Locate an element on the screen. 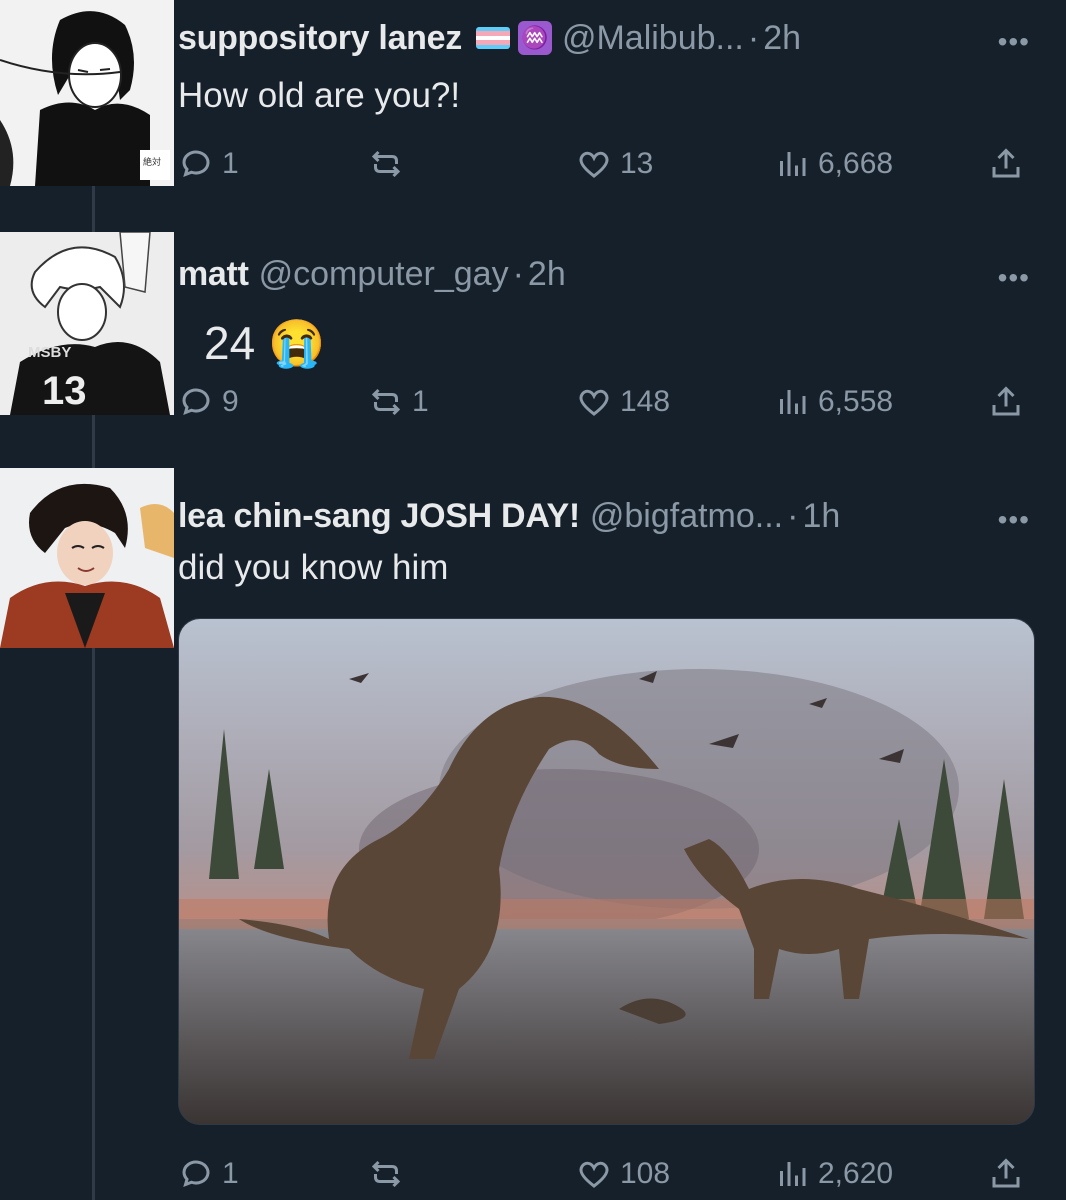  tweet-actions: 1 108 2,620 is located at coordinates (613, 1174).